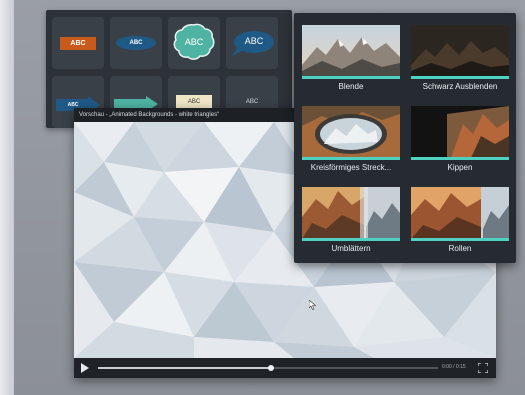 The image size is (525, 395). I want to click on callout-tile-orange-rect: ABC, so click(78, 43).